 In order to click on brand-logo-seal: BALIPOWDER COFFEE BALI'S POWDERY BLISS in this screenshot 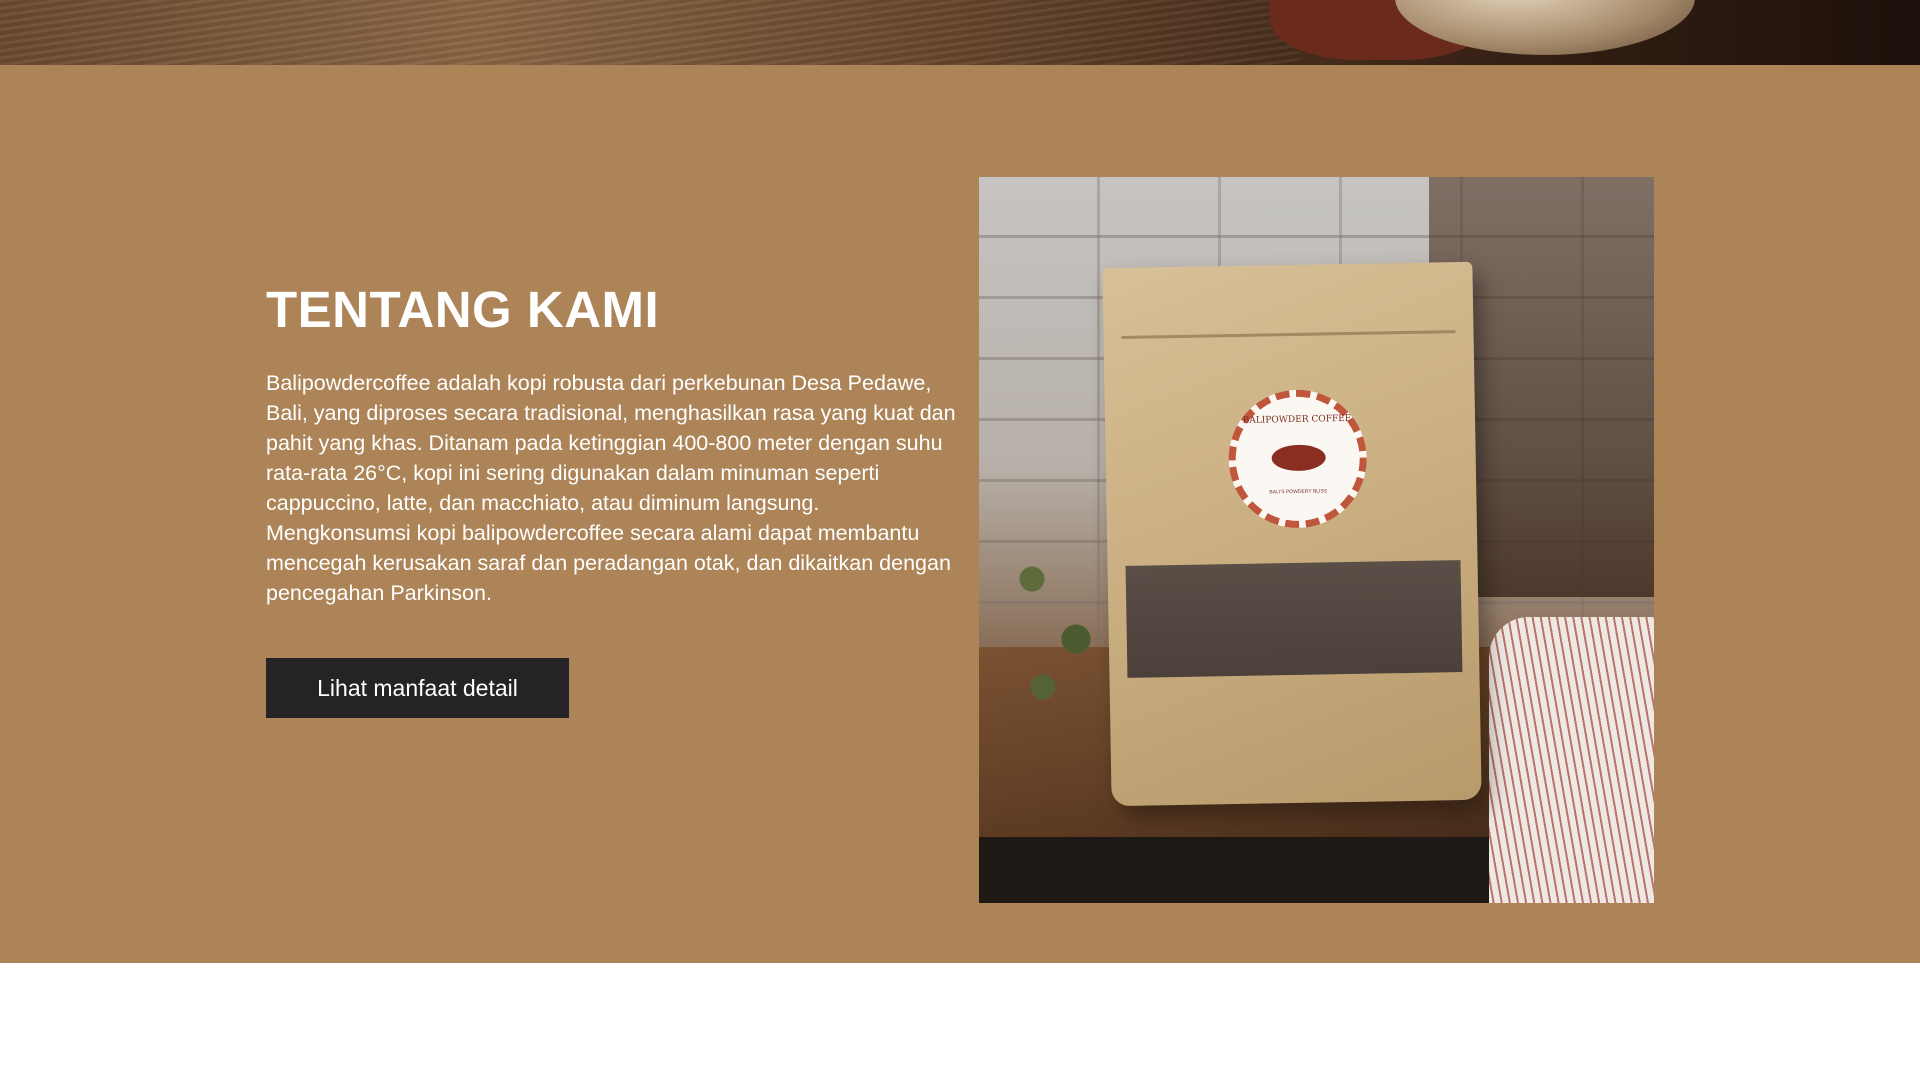, I will do `click(1297, 459)`.